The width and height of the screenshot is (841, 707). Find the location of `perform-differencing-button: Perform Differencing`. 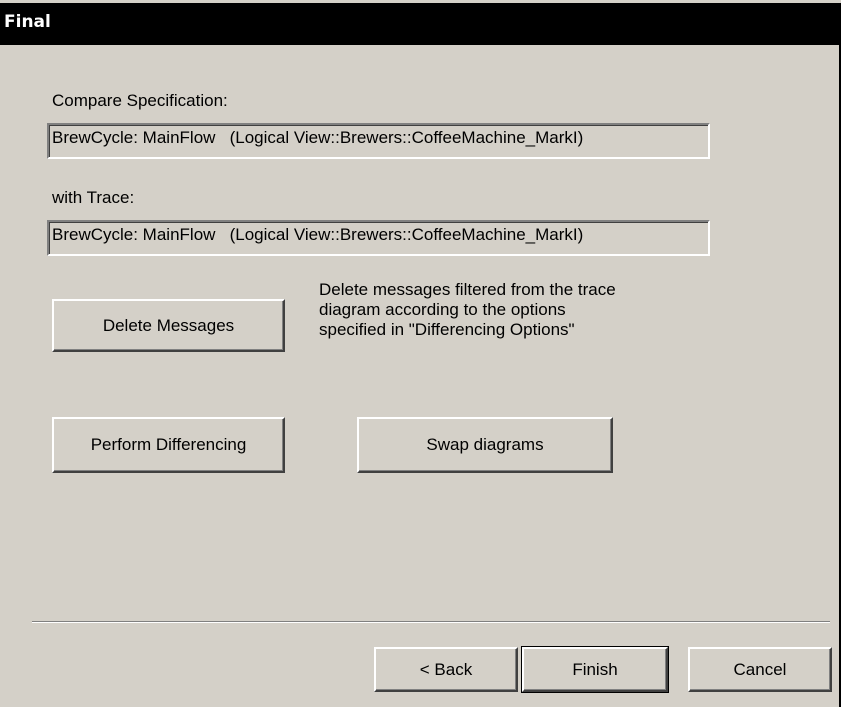

perform-differencing-button: Perform Differencing is located at coordinates (168, 445).